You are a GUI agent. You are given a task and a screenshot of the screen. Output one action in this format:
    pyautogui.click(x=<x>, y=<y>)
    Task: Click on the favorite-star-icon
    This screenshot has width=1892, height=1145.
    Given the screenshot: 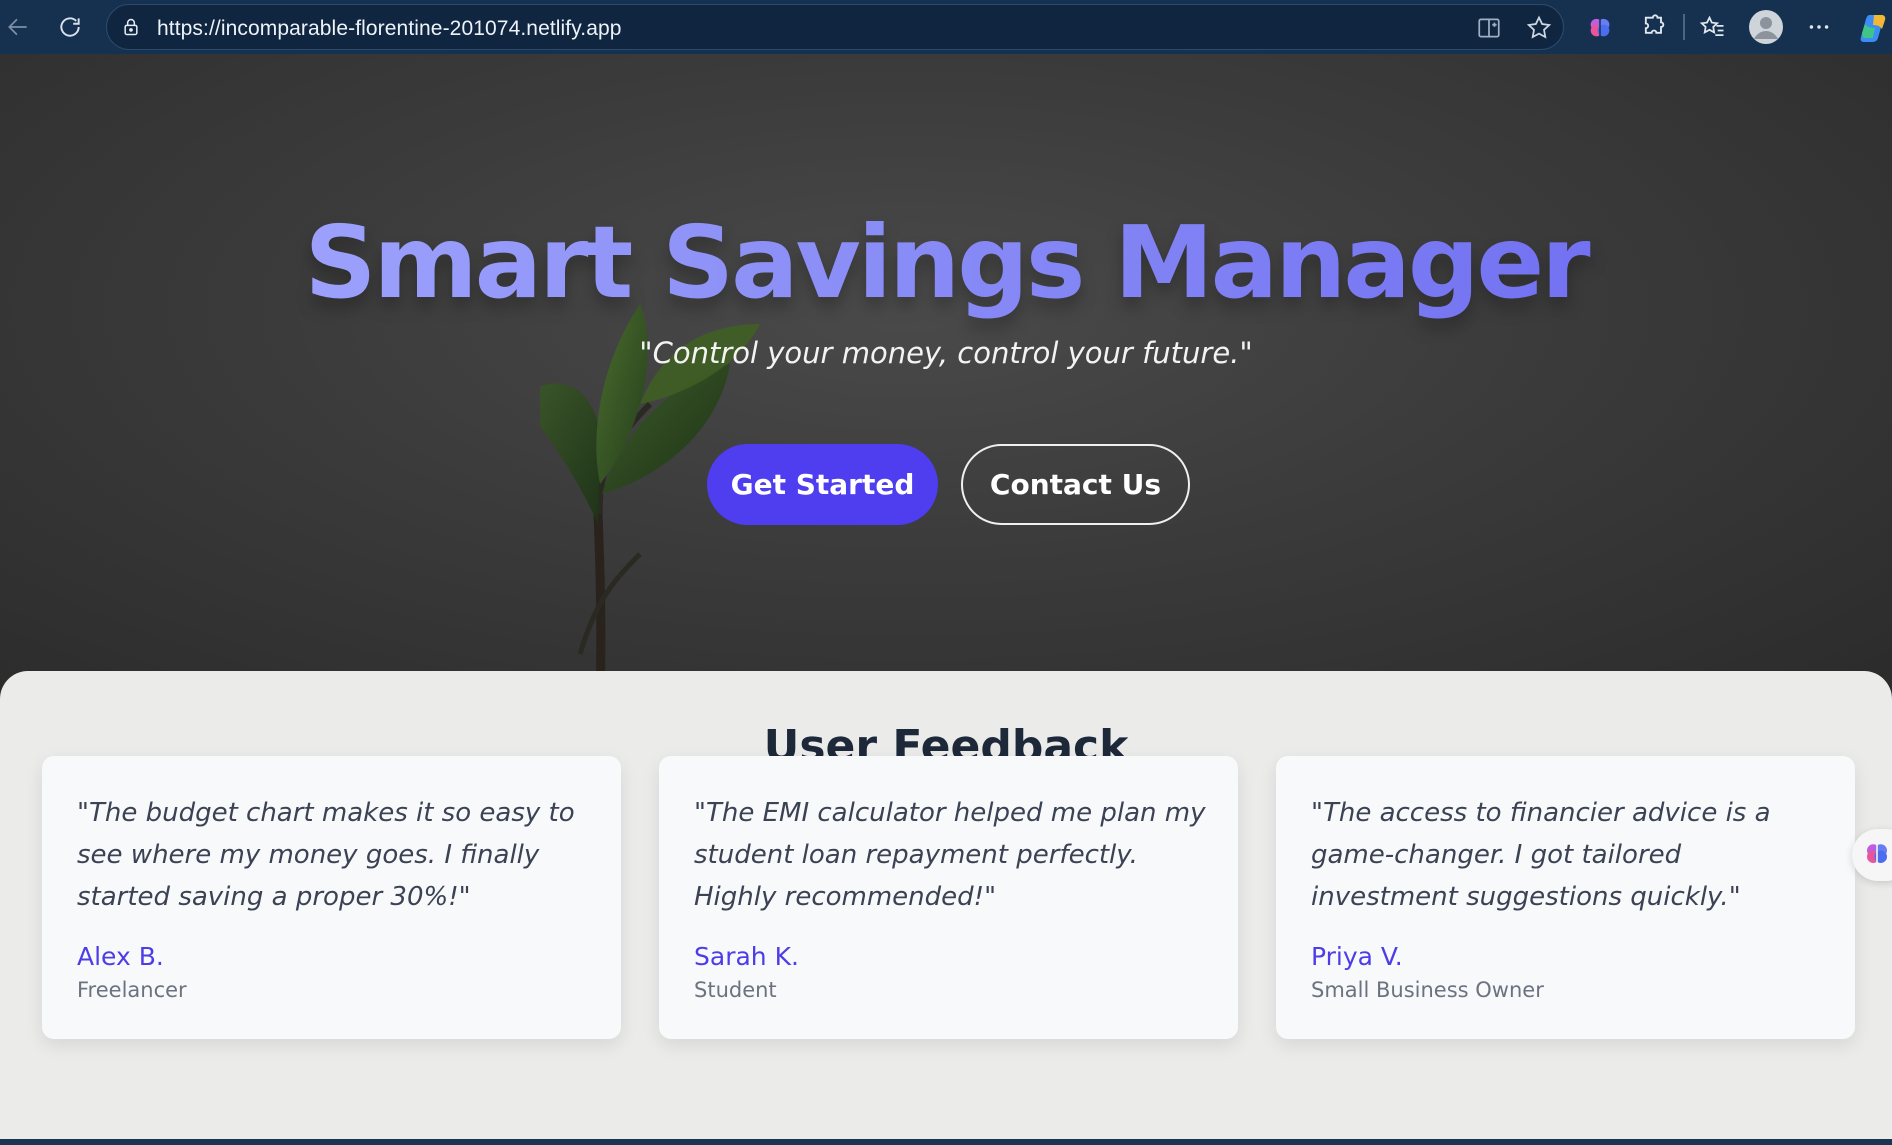 What is the action you would take?
    pyautogui.click(x=1539, y=30)
    